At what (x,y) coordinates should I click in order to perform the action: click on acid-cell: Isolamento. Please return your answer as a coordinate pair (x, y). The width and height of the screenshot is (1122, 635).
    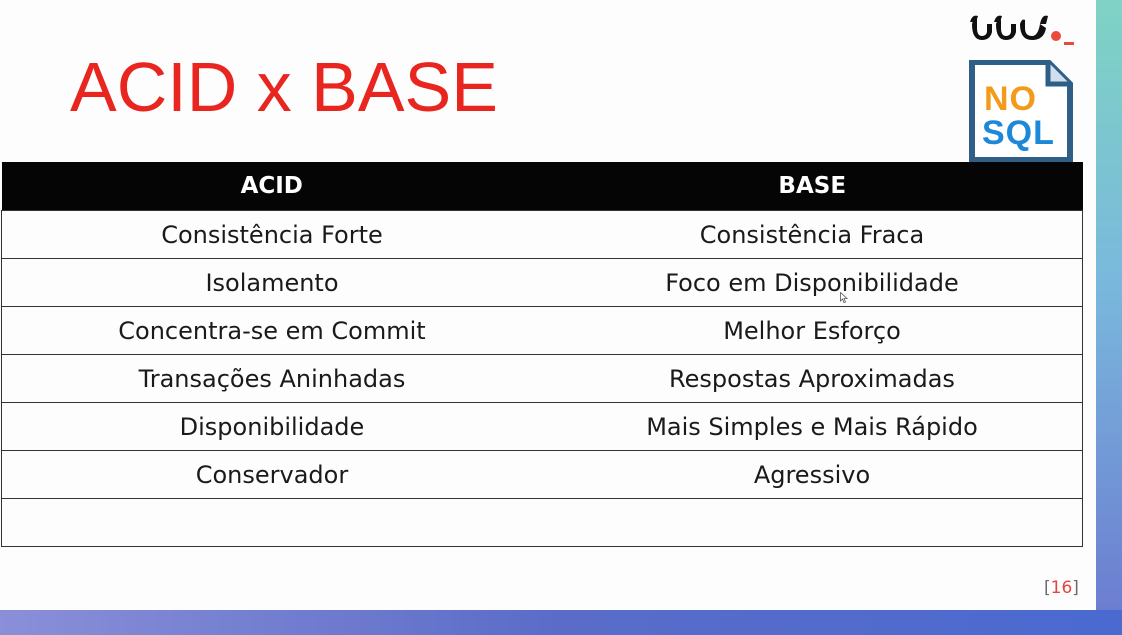
    Looking at the image, I should click on (271, 282).